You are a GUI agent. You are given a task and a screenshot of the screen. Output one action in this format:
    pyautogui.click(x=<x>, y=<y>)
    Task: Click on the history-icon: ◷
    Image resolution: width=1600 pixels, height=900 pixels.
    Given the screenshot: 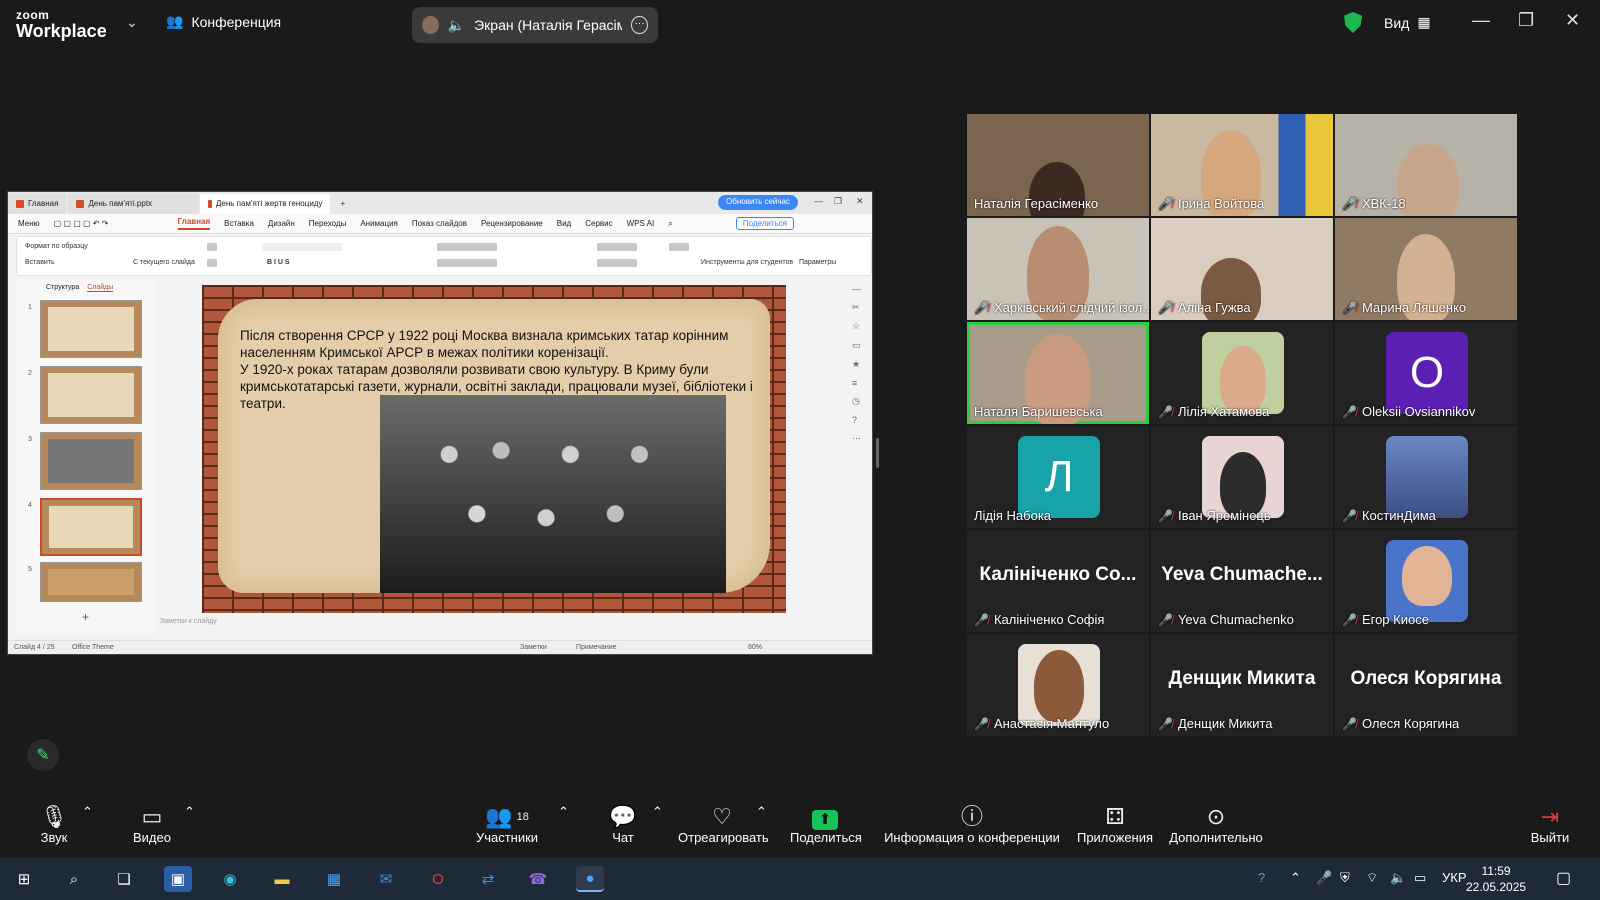 What is the action you would take?
    pyautogui.click(x=858, y=401)
    